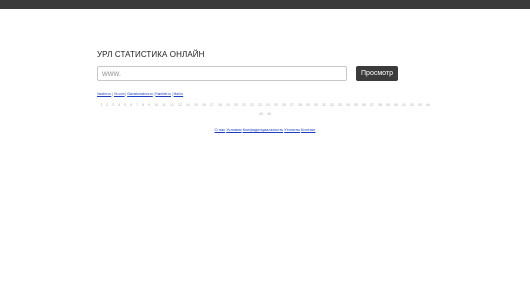 The image size is (530, 298). Describe the element at coordinates (308, 105) in the screenshot. I see `page-link: 29` at that location.